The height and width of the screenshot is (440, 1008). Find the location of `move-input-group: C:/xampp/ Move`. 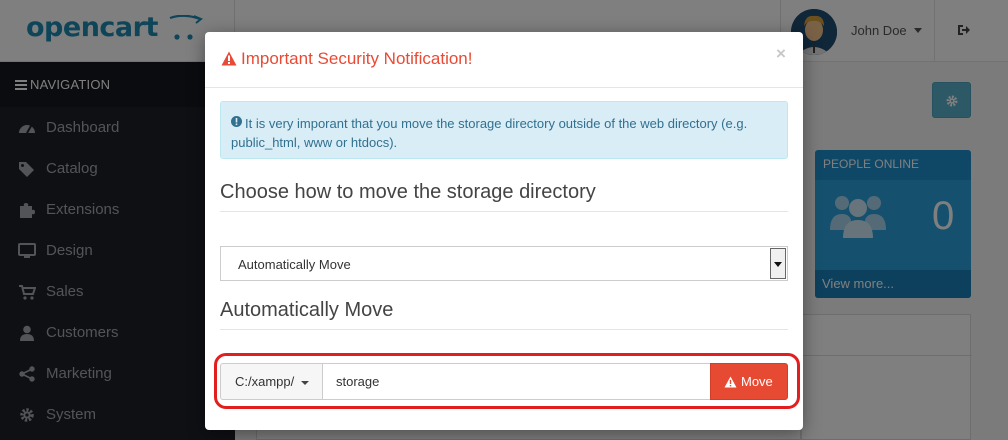

move-input-group: C:/xampp/ Move is located at coordinates (504, 381).